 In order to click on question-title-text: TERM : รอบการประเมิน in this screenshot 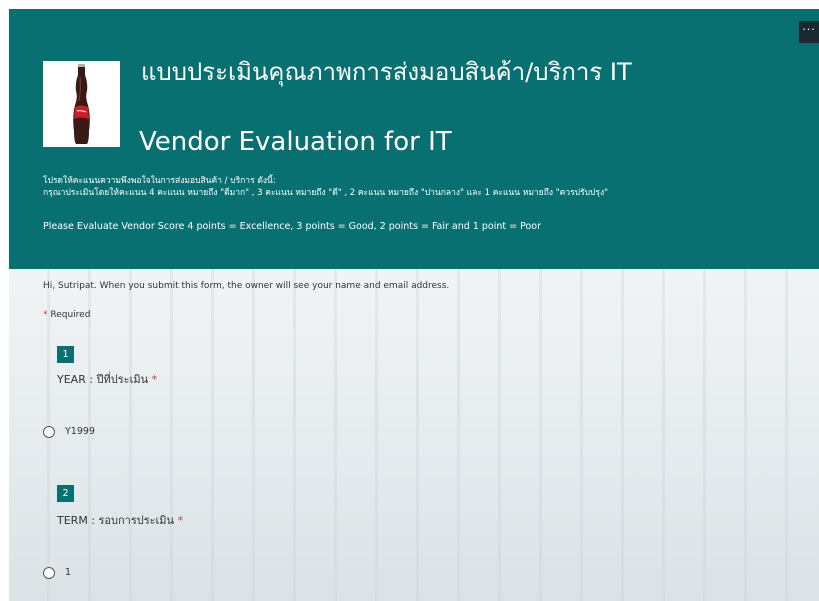, I will do `click(116, 520)`.